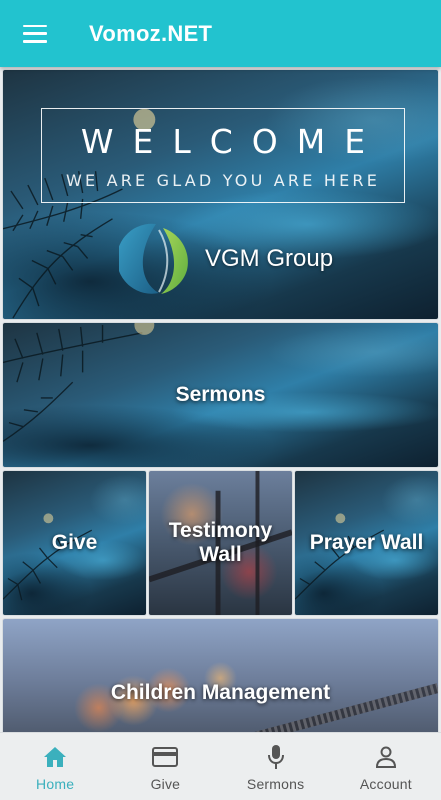 The image size is (441, 800). I want to click on welcome-frame: WELCOME WE ARE GLAD YOU ARE HERE, so click(223, 155).